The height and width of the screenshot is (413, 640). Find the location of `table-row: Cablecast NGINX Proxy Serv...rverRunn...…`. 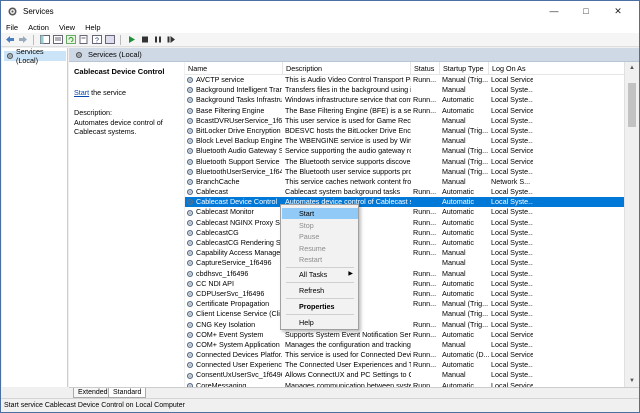

table-row: Cablecast NGINX Proxy Serv...rverRunn...… is located at coordinates (404, 223).